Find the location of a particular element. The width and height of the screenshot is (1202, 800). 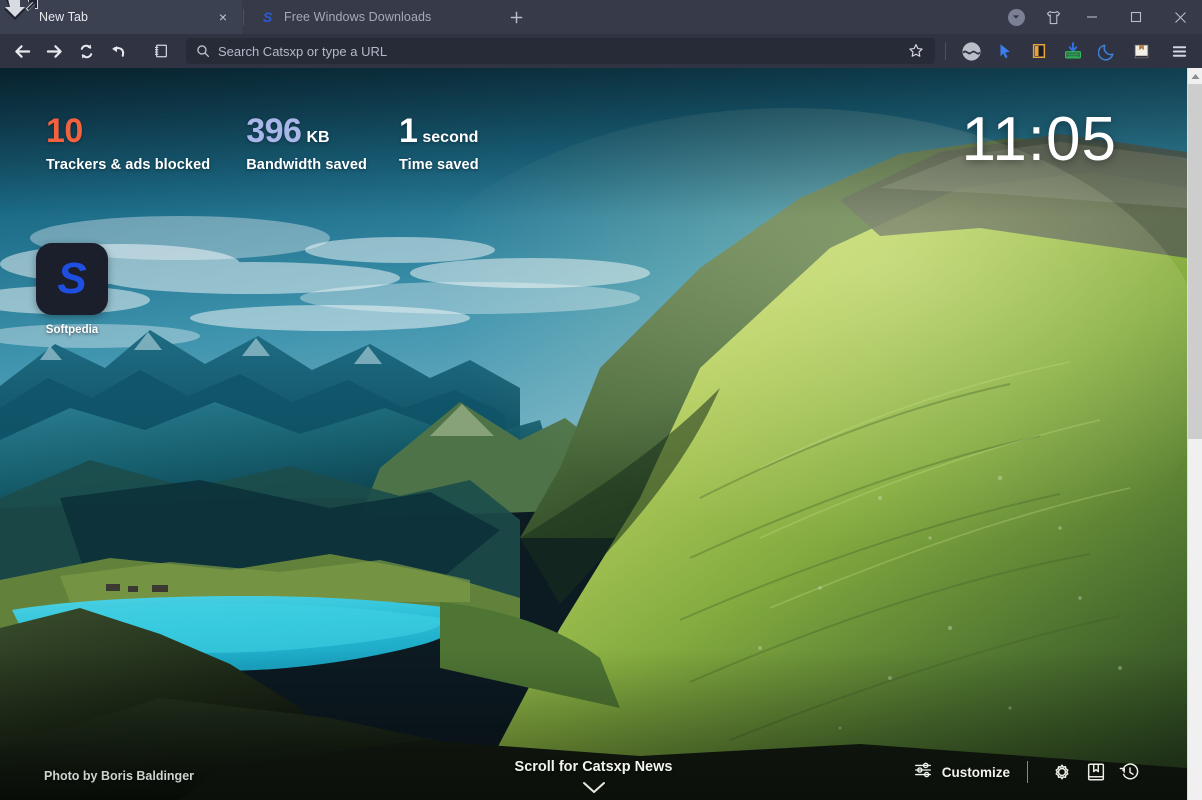

shortcut-label: Softpedia is located at coordinates (72, 330).